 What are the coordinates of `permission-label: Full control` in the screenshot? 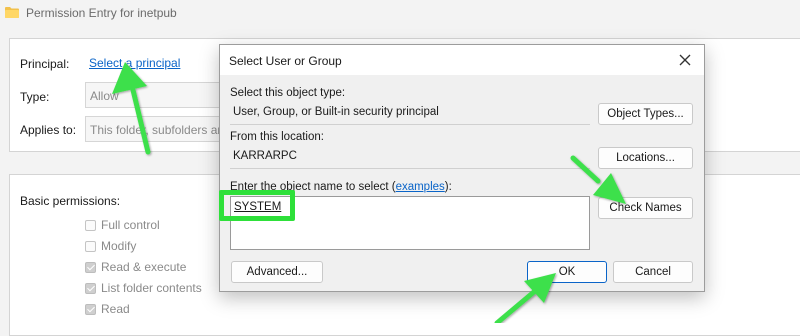 It's located at (130, 225).